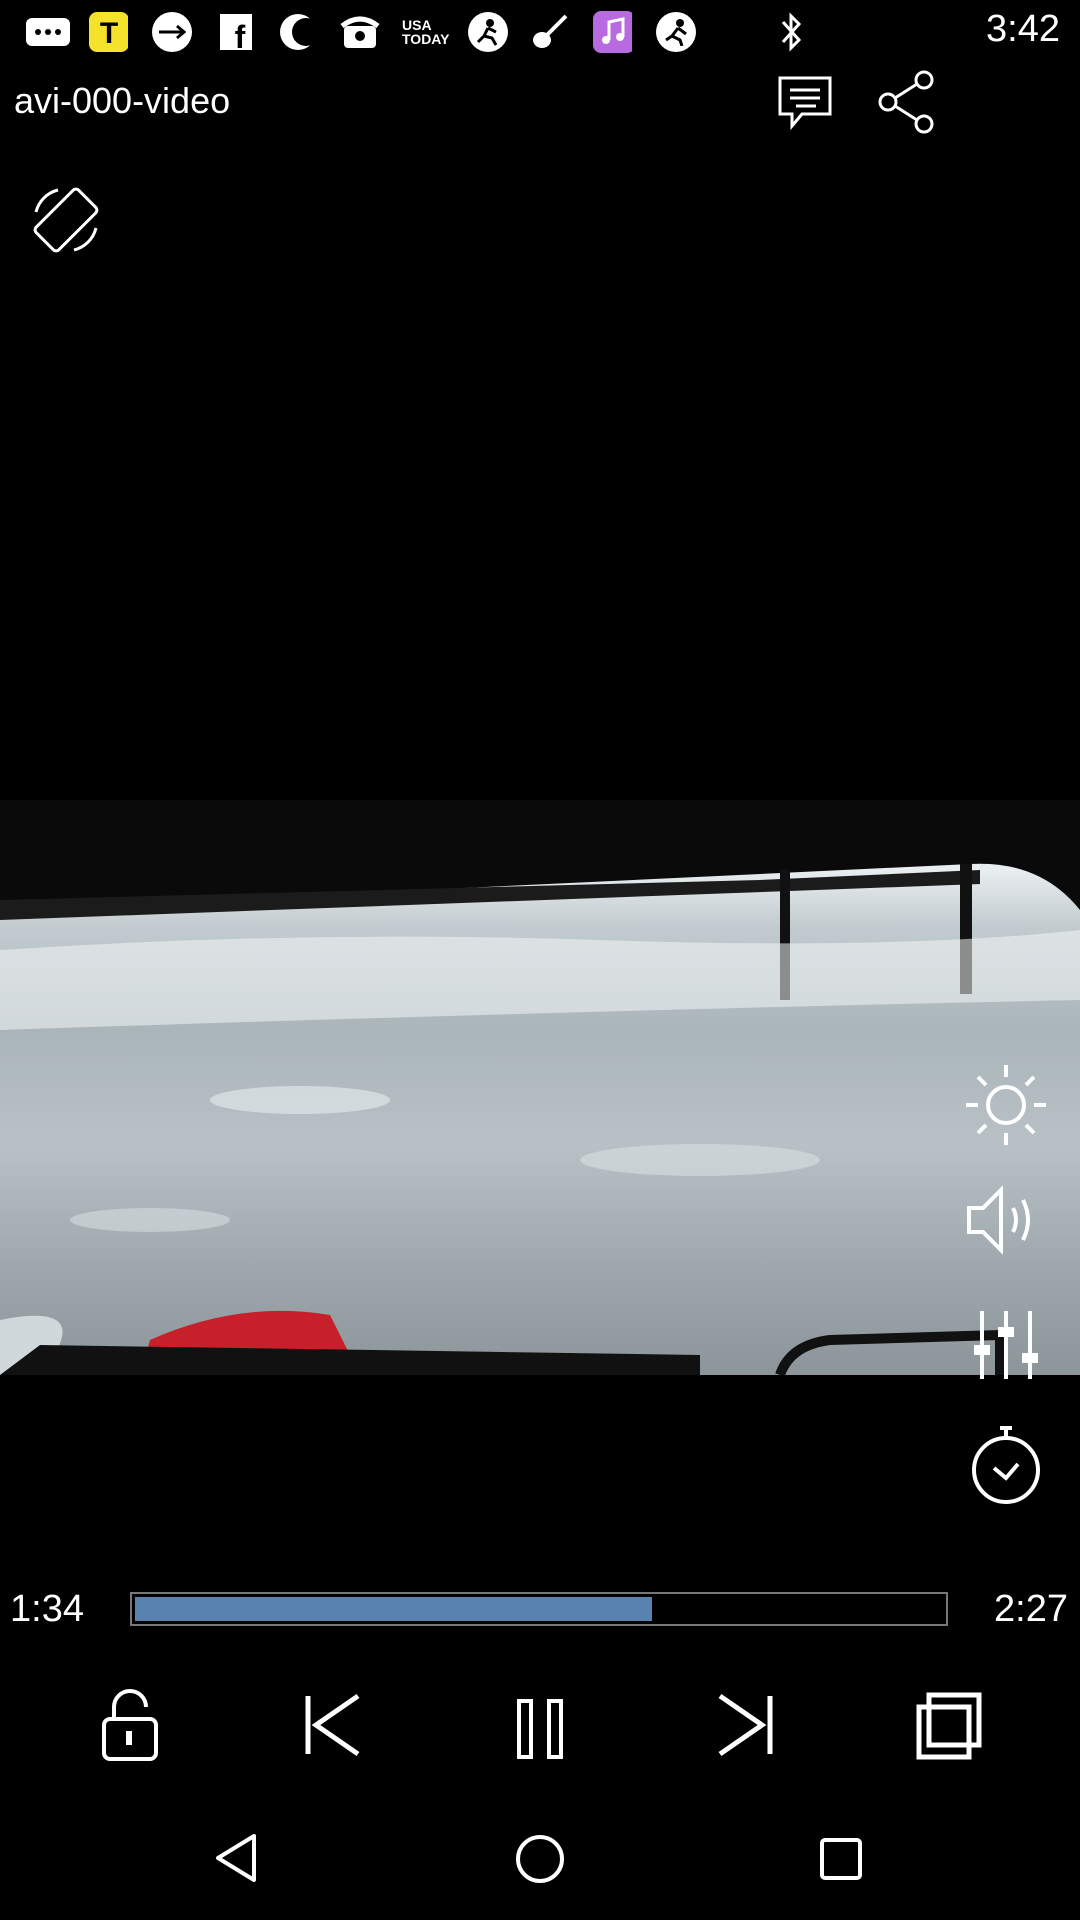 The image size is (1080, 1920). I want to click on moon-icon, so click(298, 32).